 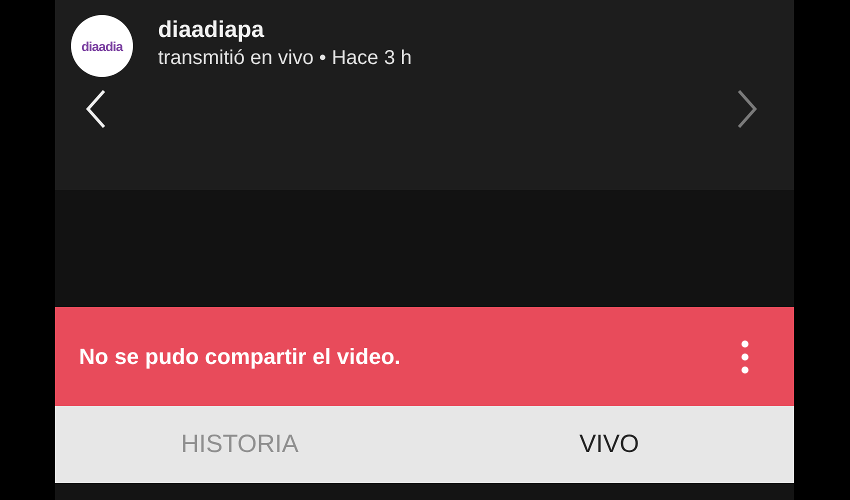 What do you see at coordinates (285, 29) in the screenshot?
I see `username: diaadiapa` at bounding box center [285, 29].